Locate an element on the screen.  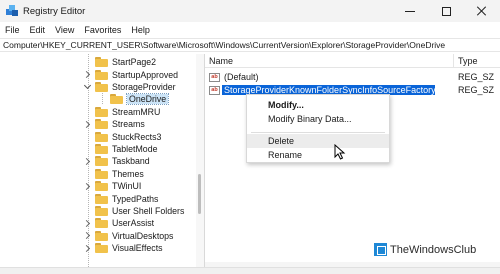
menu-favorites: Favorites is located at coordinates (102, 30).